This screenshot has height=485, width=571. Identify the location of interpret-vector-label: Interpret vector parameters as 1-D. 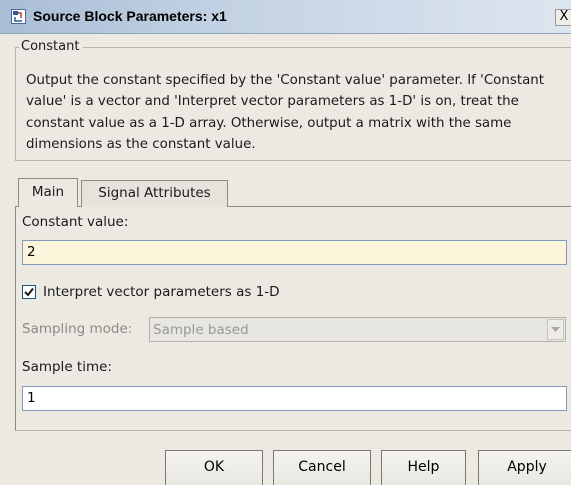
(161, 292).